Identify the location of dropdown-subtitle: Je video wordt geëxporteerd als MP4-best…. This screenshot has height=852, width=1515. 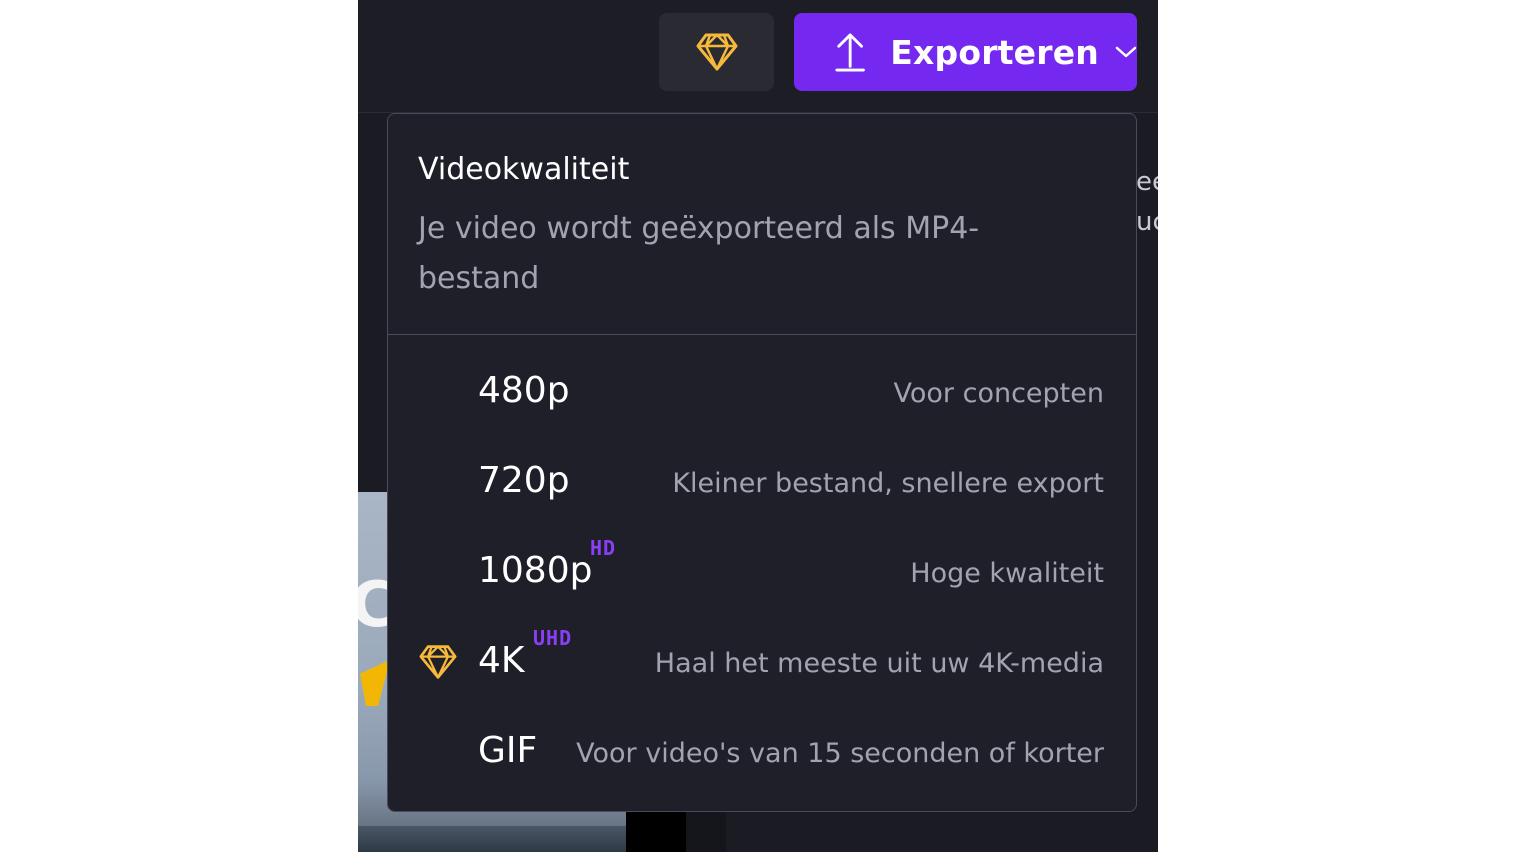
(699, 253).